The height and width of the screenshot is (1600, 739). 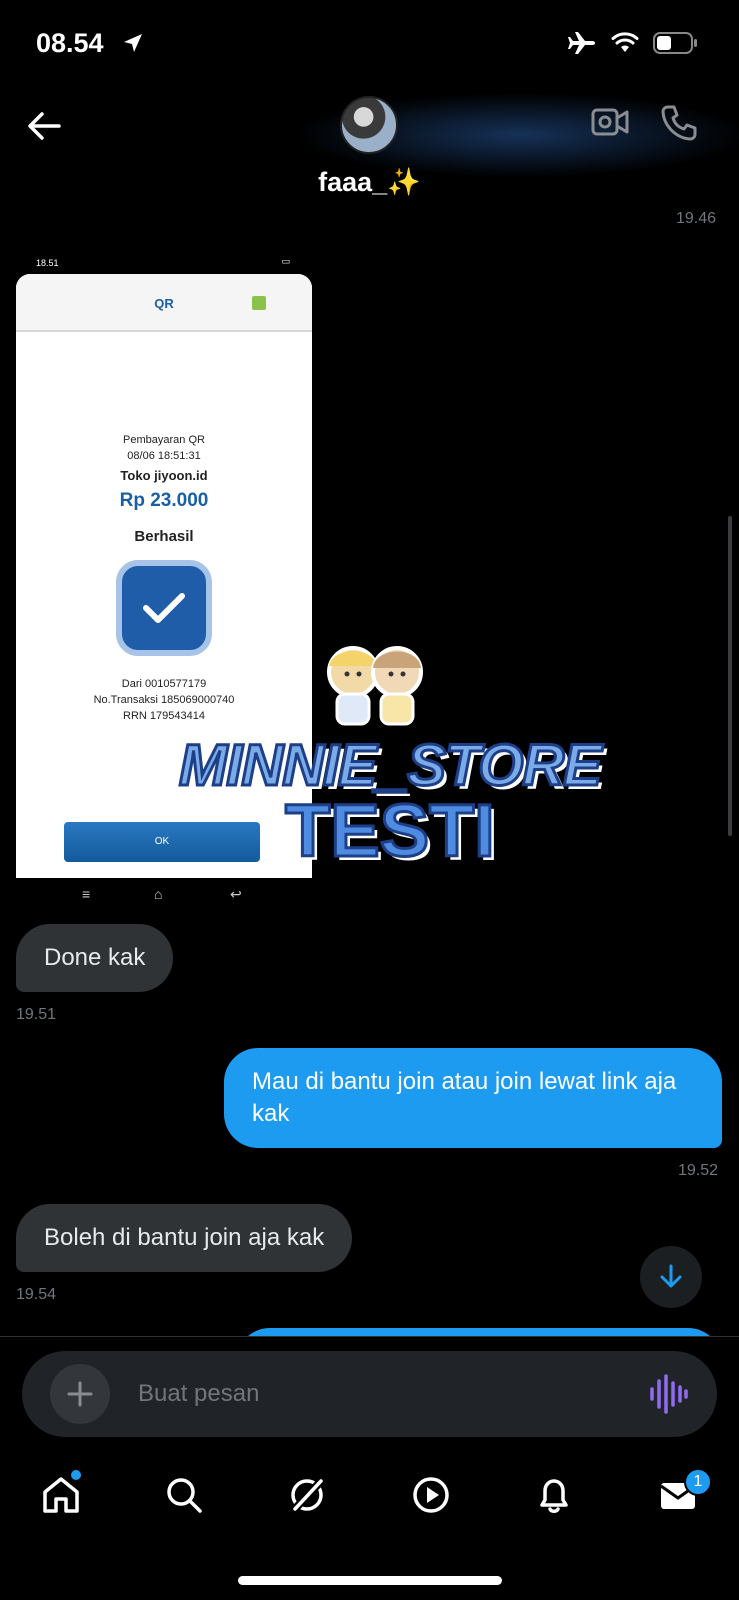 I want to click on merchant-name: Toko jiyoon.id, so click(x=164, y=475).